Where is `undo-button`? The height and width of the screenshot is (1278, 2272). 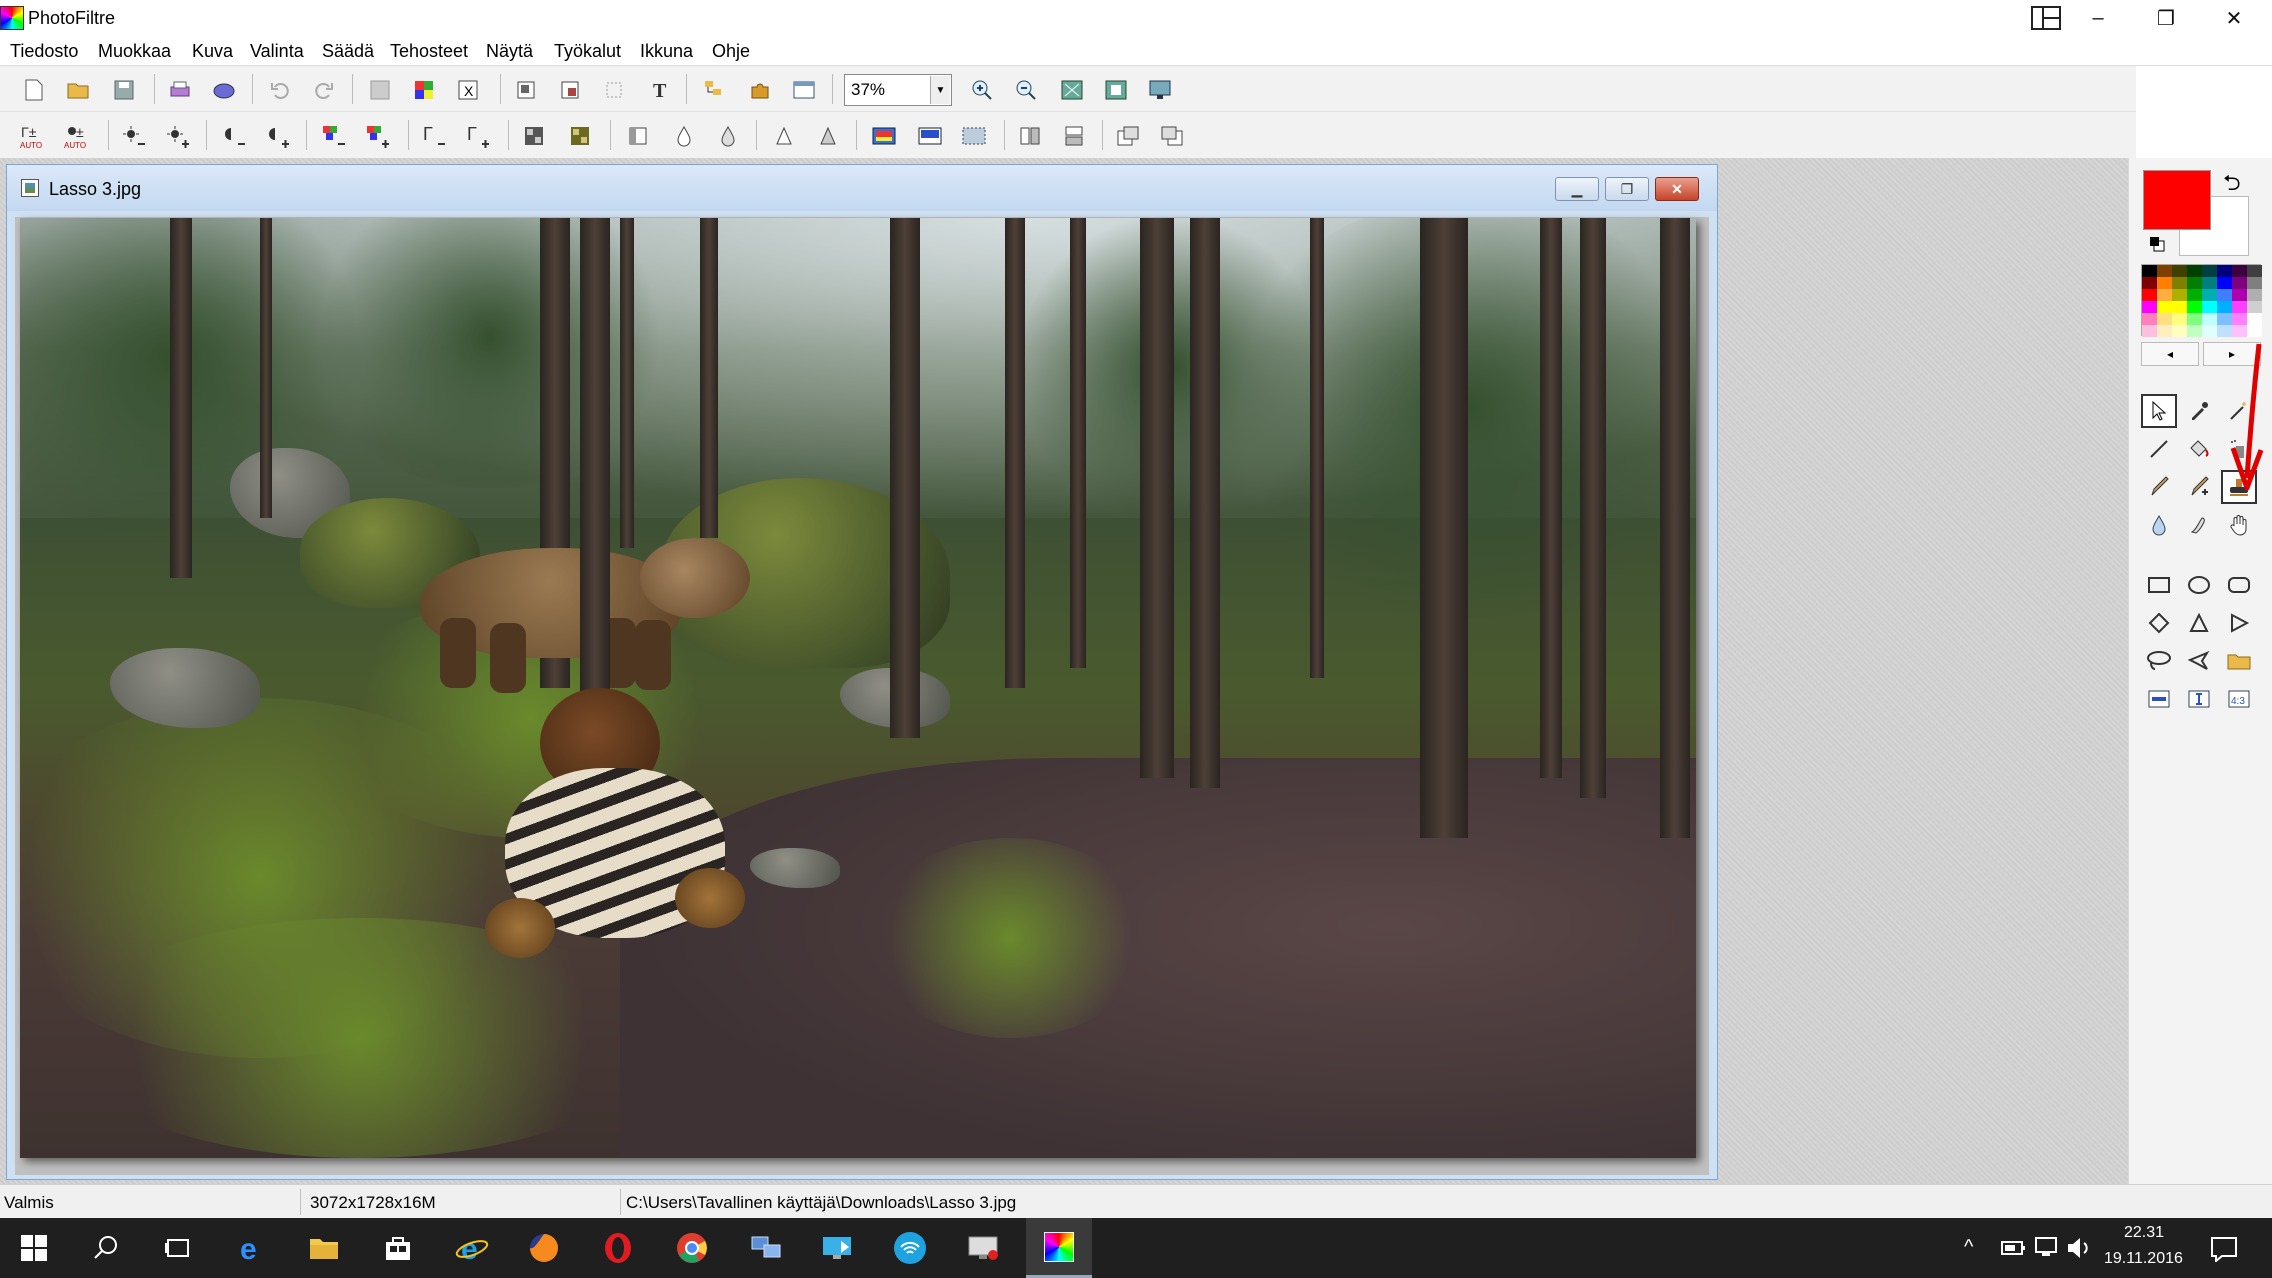
undo-button is located at coordinates (280, 90).